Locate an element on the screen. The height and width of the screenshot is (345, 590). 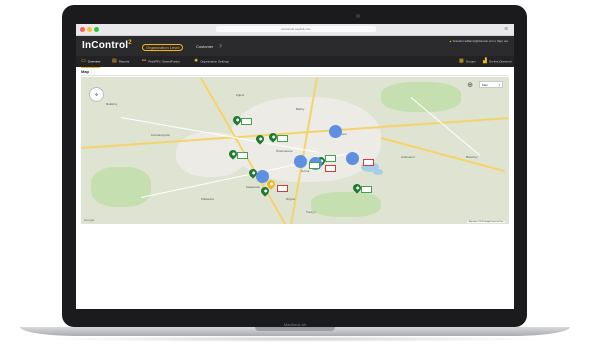
monitor-icon: ▭ is located at coordinates (83, 61).